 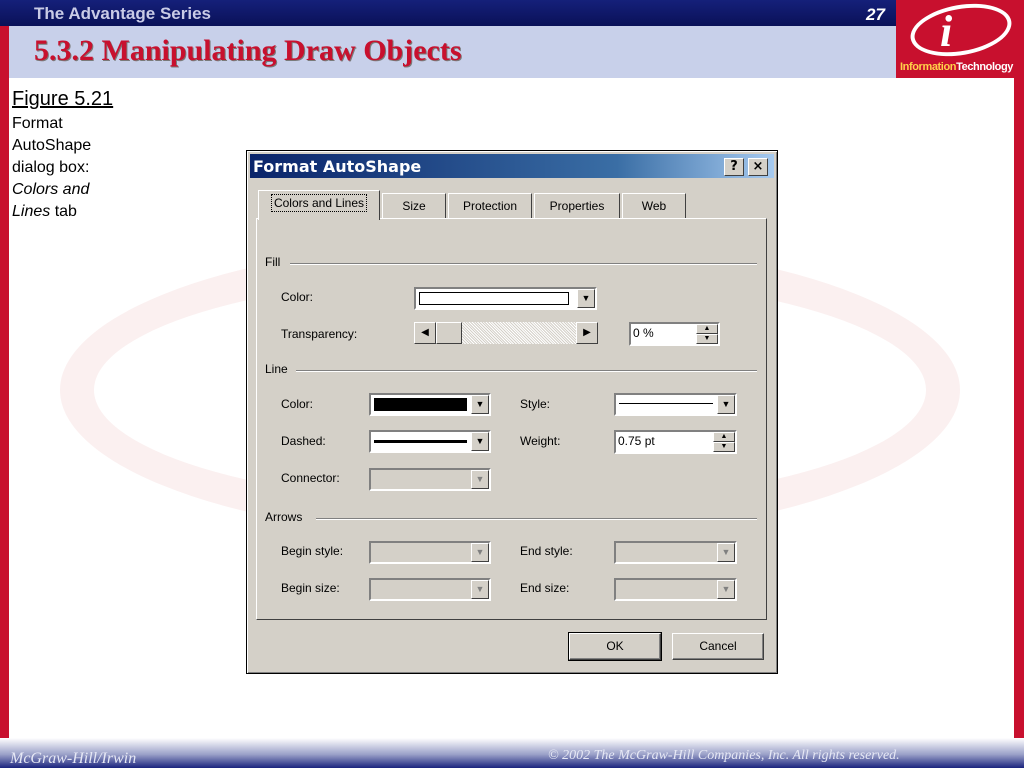 I want to click on slide-title: 5.3.2 Manipulating Draw Objects, so click(x=248, y=50).